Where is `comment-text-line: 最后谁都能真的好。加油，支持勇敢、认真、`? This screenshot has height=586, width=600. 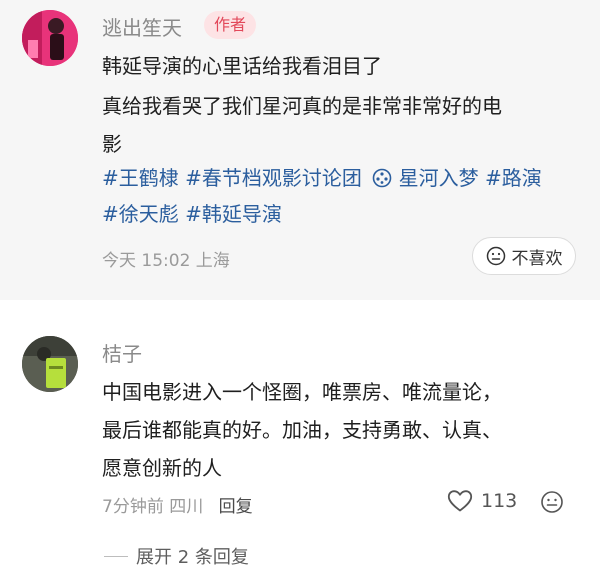
comment-text-line: 最后谁都能真的好。加油，支持勇敢、认真、 is located at coordinates (302, 430).